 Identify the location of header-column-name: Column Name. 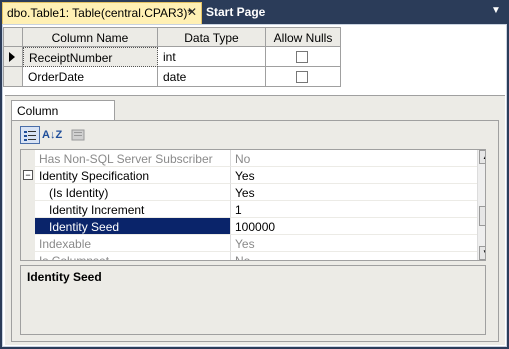
(90, 37).